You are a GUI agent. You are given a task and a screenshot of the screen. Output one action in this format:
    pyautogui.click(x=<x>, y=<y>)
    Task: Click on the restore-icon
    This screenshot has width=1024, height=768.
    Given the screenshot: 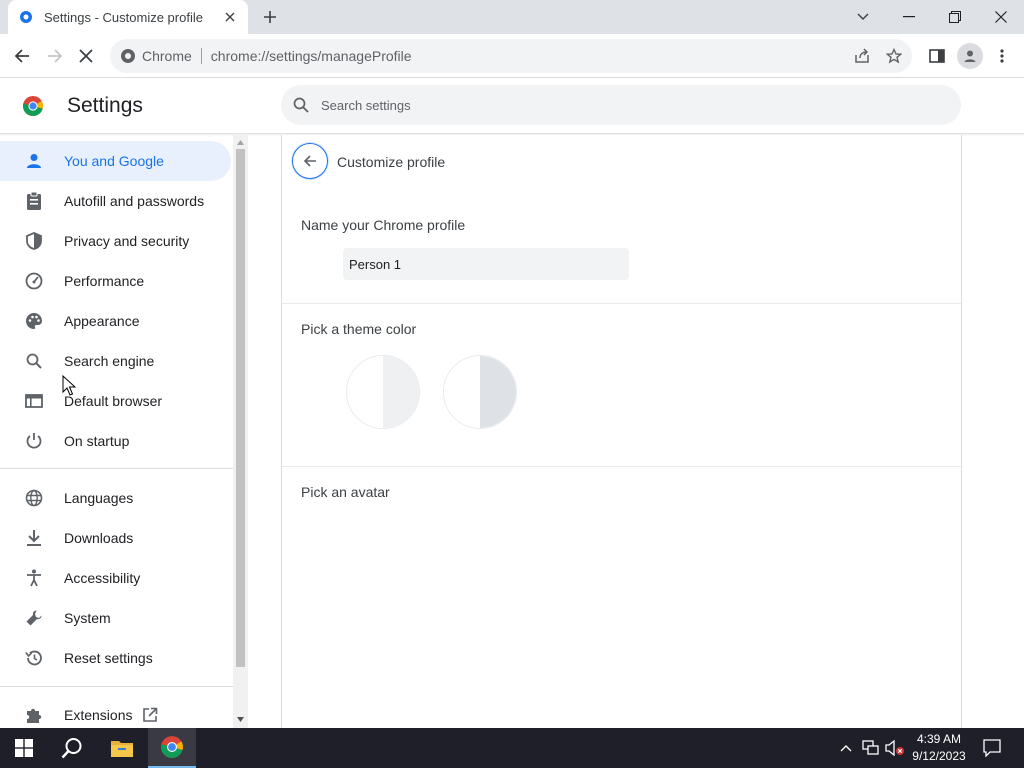 What is the action you would take?
    pyautogui.click(x=955, y=17)
    